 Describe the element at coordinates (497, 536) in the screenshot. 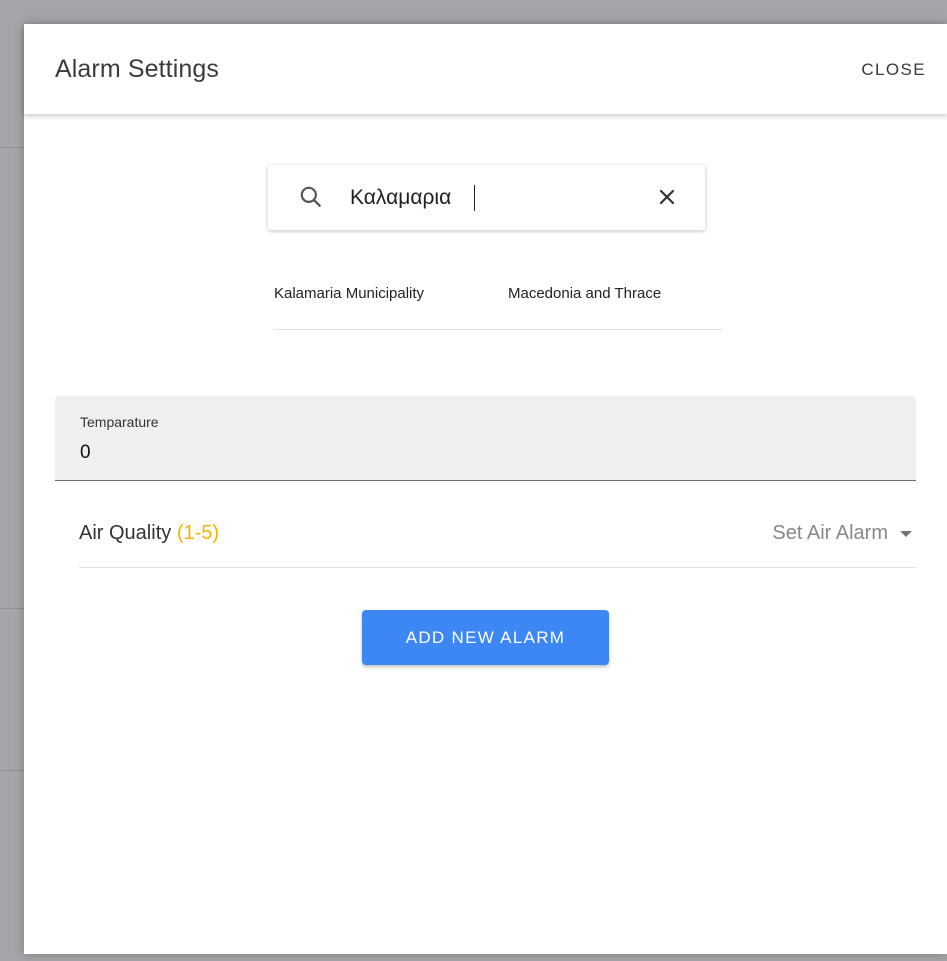

I see `air-quality-row: Air Quality (1-5) Set Air Alarm` at that location.